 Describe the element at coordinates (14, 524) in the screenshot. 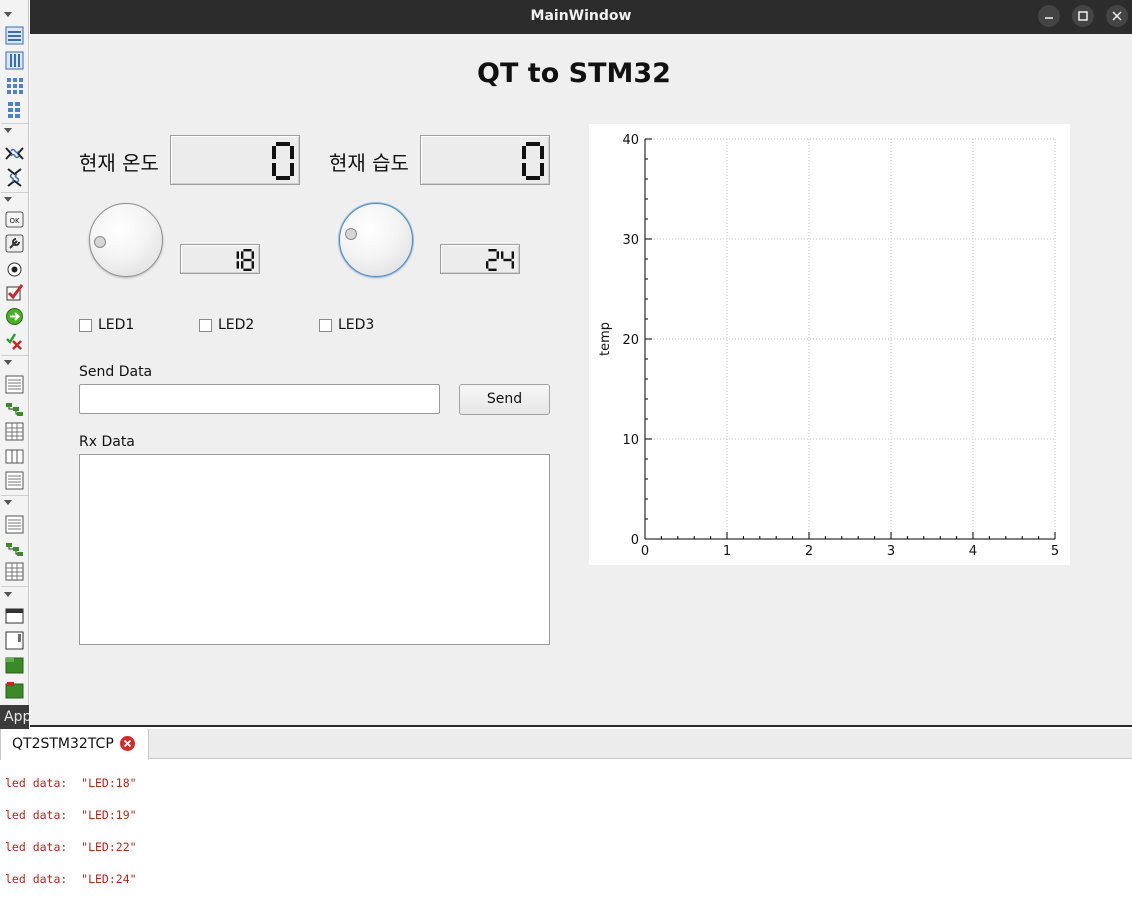

I see `list-widget-icon` at that location.